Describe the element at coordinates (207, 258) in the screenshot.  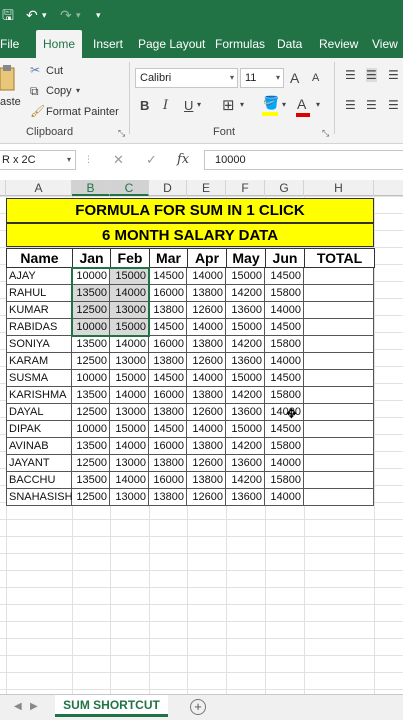
I see `header-cell: Apr` at that location.